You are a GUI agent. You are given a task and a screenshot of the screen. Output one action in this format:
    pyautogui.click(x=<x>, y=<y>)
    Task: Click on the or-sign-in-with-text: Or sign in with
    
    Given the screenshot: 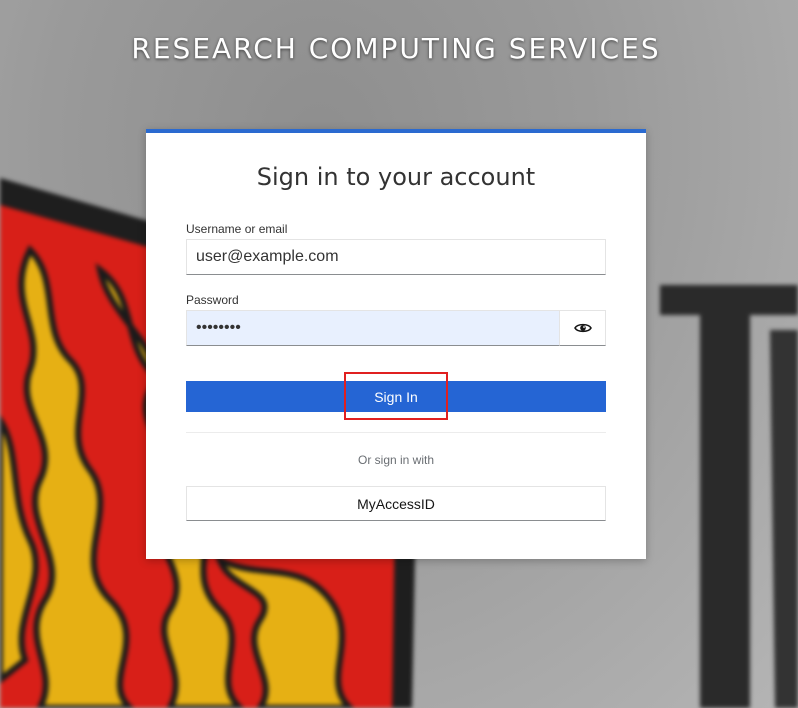 What is the action you would take?
    pyautogui.click(x=396, y=460)
    